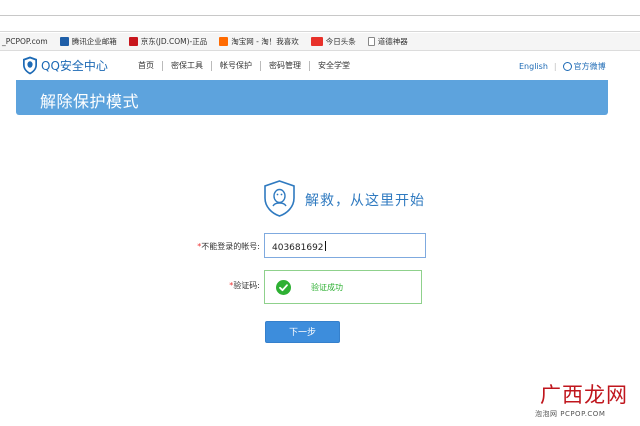  I want to click on captcha-verify-box: 验证成功, so click(343, 287).